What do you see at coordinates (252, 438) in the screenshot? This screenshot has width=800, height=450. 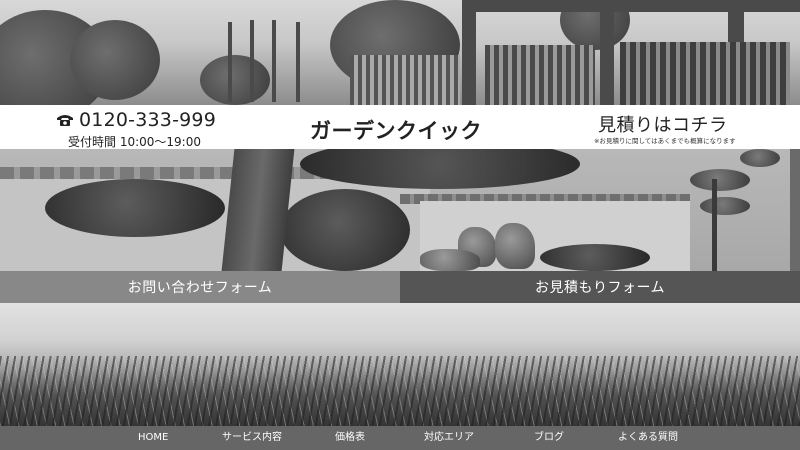 I see `nav-item-services: サービス内容` at bounding box center [252, 438].